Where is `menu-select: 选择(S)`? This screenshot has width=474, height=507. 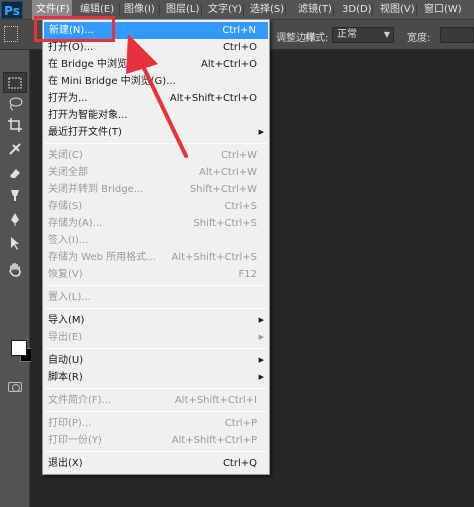 menu-select: 选择(S) is located at coordinates (267, 10).